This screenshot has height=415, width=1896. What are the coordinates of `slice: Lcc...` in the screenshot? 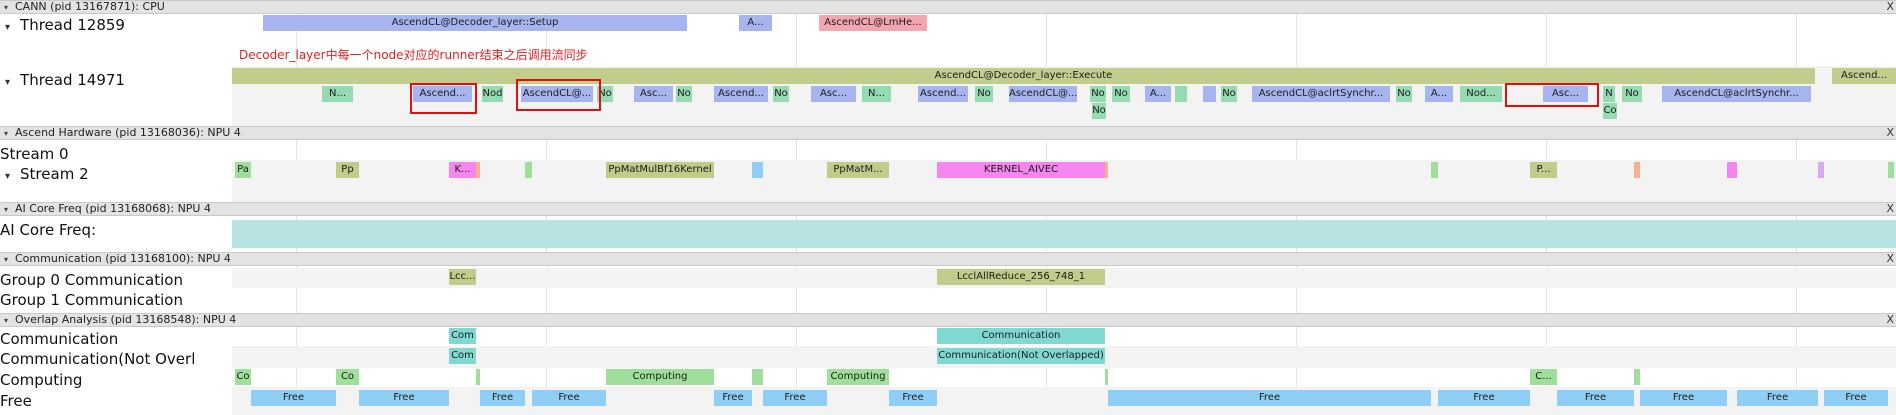 It's located at (462, 277).